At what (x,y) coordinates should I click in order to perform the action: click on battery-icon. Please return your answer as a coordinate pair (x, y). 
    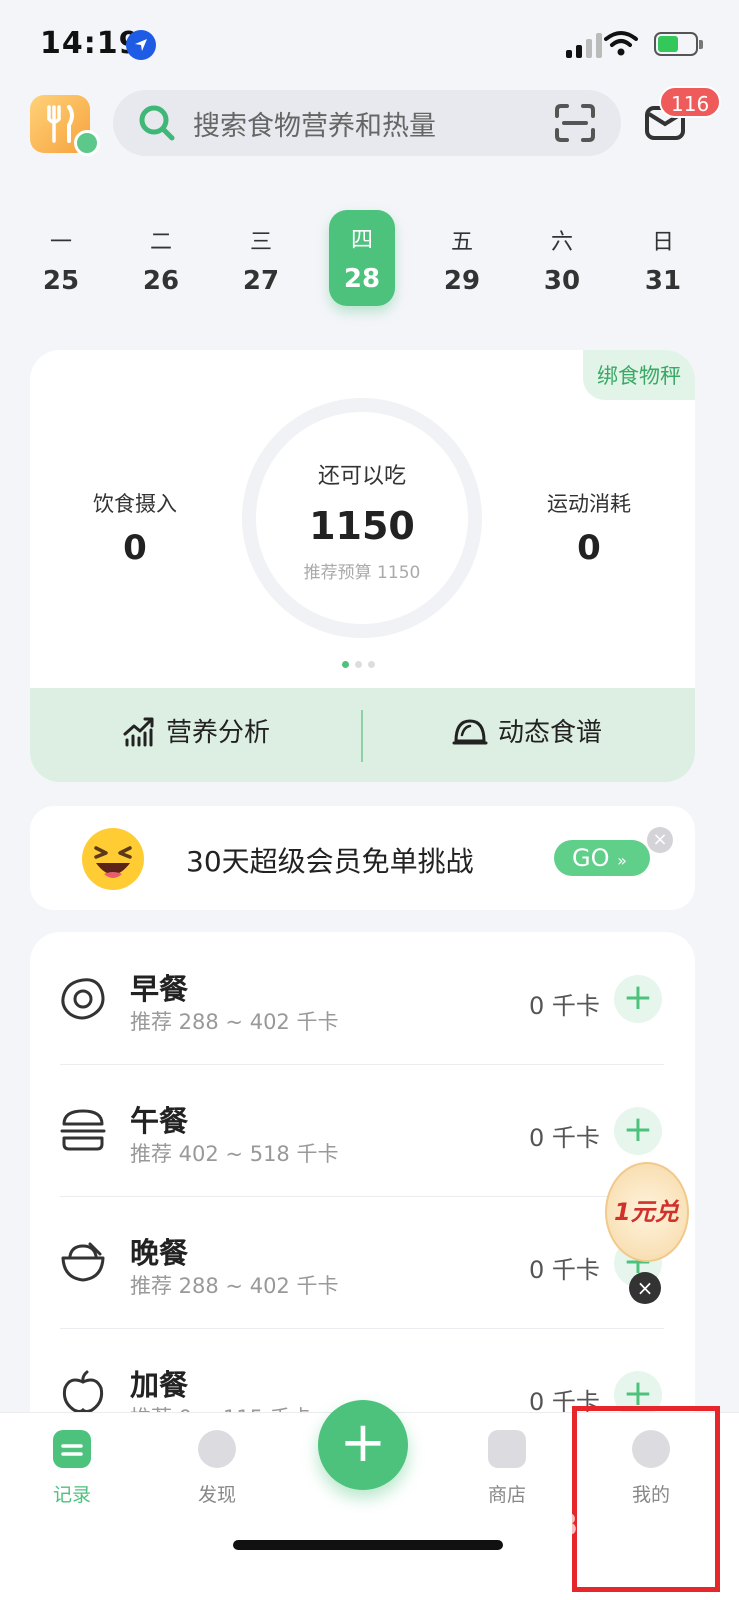
    Looking at the image, I should click on (678, 44).